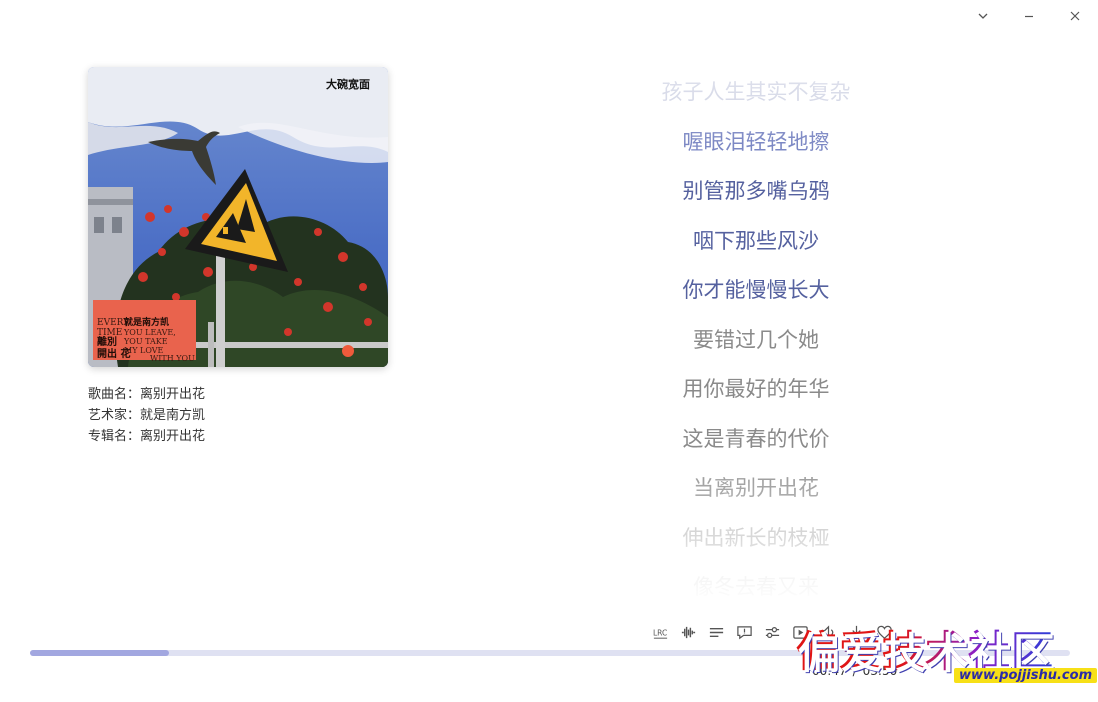 This screenshot has width=1098, height=702. I want to click on artist-row: 艺术家： 就是南方凯, so click(146, 415).